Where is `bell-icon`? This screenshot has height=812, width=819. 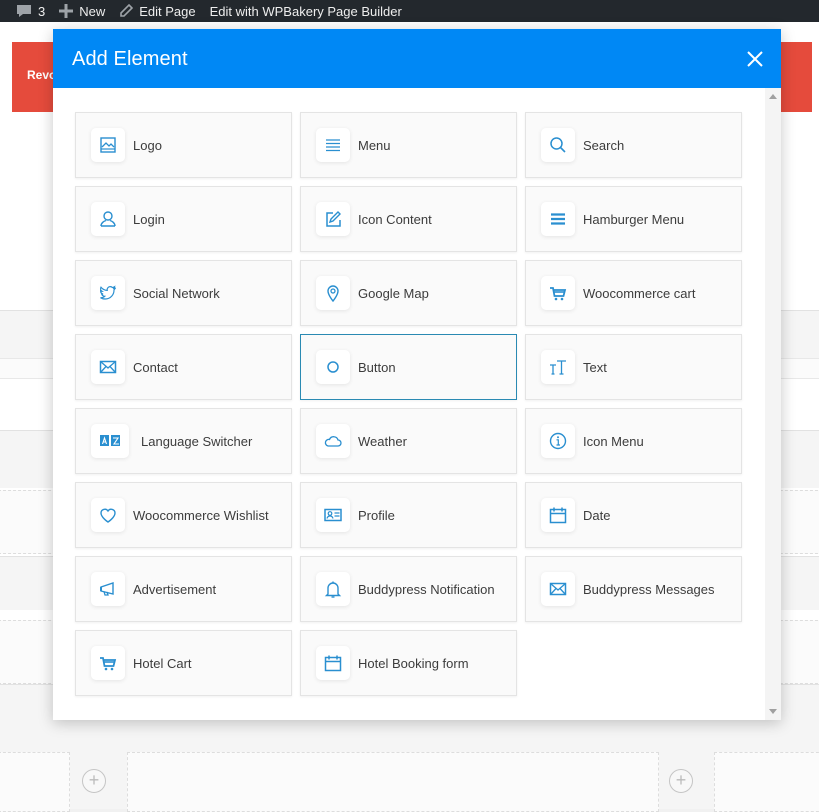 bell-icon is located at coordinates (333, 589).